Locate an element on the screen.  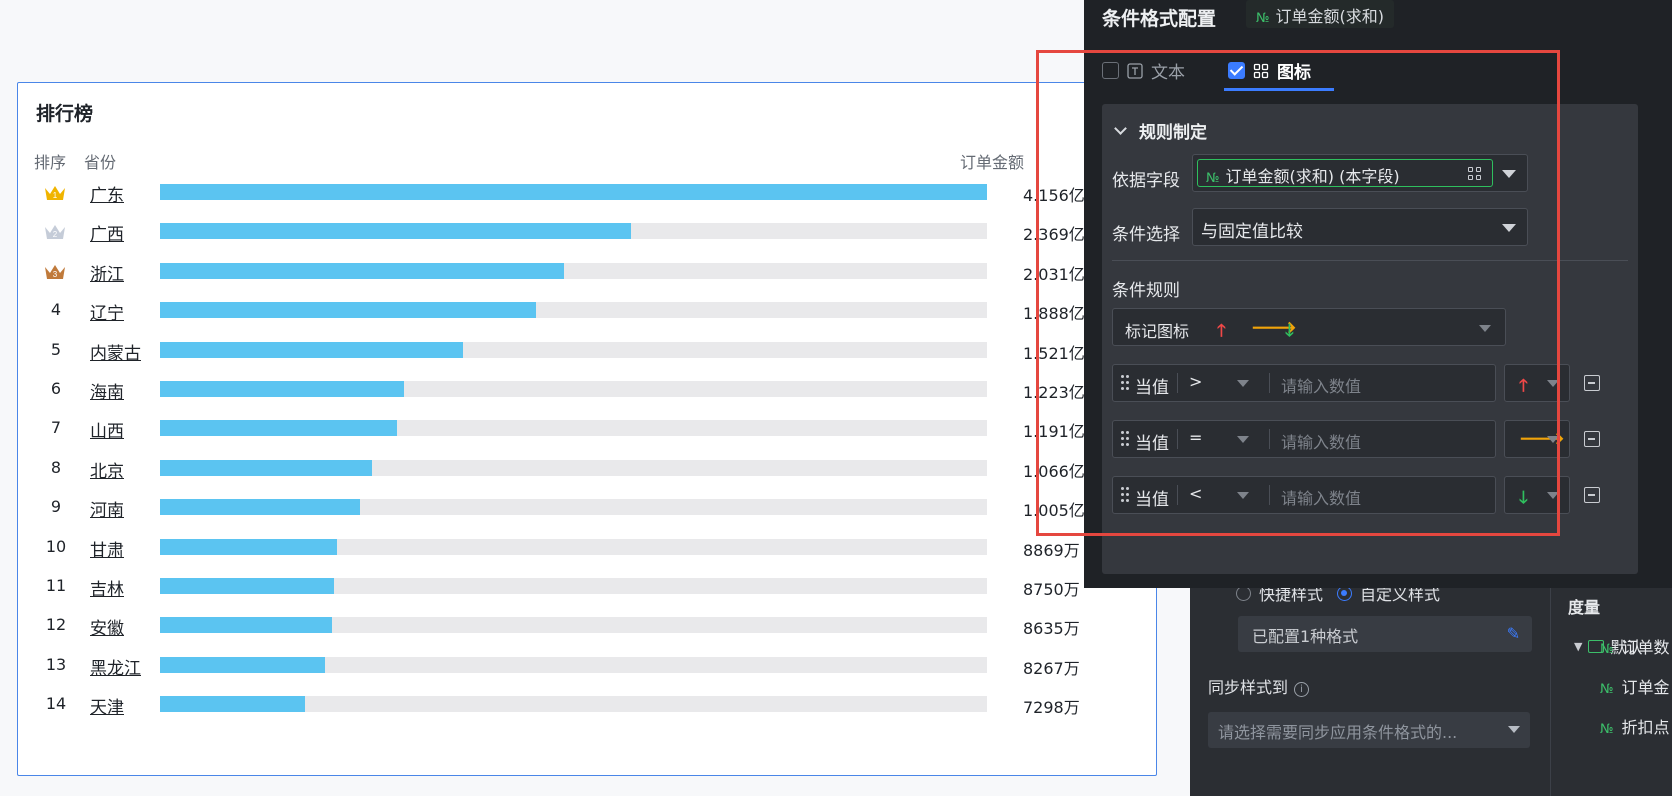
rule-icon-select: 🡑 is located at coordinates (1537, 383).